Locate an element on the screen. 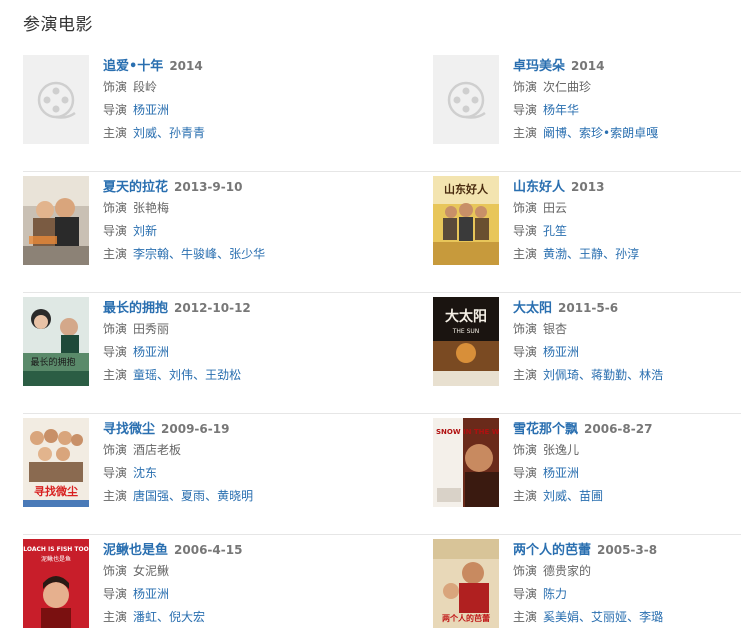 This screenshot has width=741, height=642. person-link: 刘新 is located at coordinates (145, 231).